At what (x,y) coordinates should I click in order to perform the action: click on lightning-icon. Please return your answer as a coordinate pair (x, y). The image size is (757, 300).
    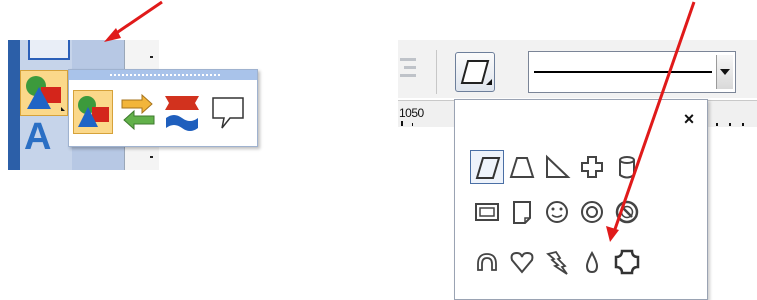
    Looking at the image, I should click on (557, 262).